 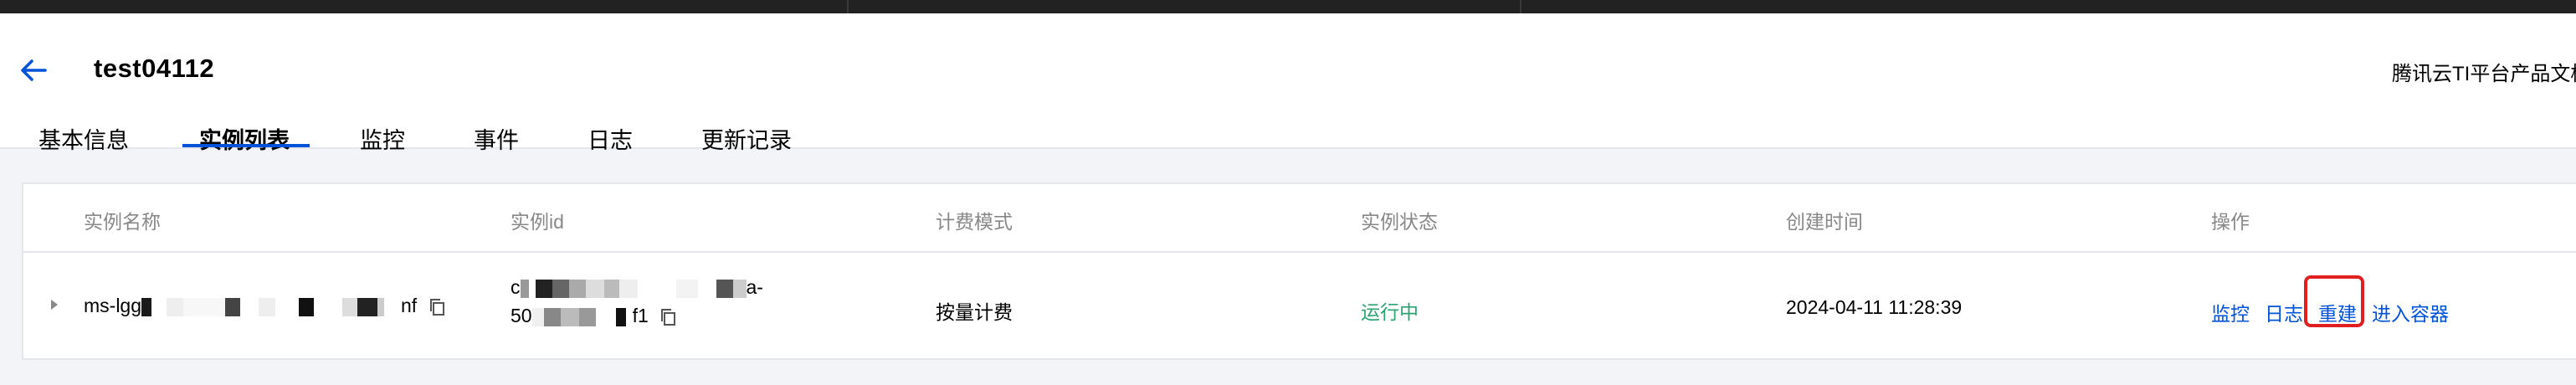 What do you see at coordinates (537, 222) in the screenshot?
I see `column-header-instance-id: 实例id` at bounding box center [537, 222].